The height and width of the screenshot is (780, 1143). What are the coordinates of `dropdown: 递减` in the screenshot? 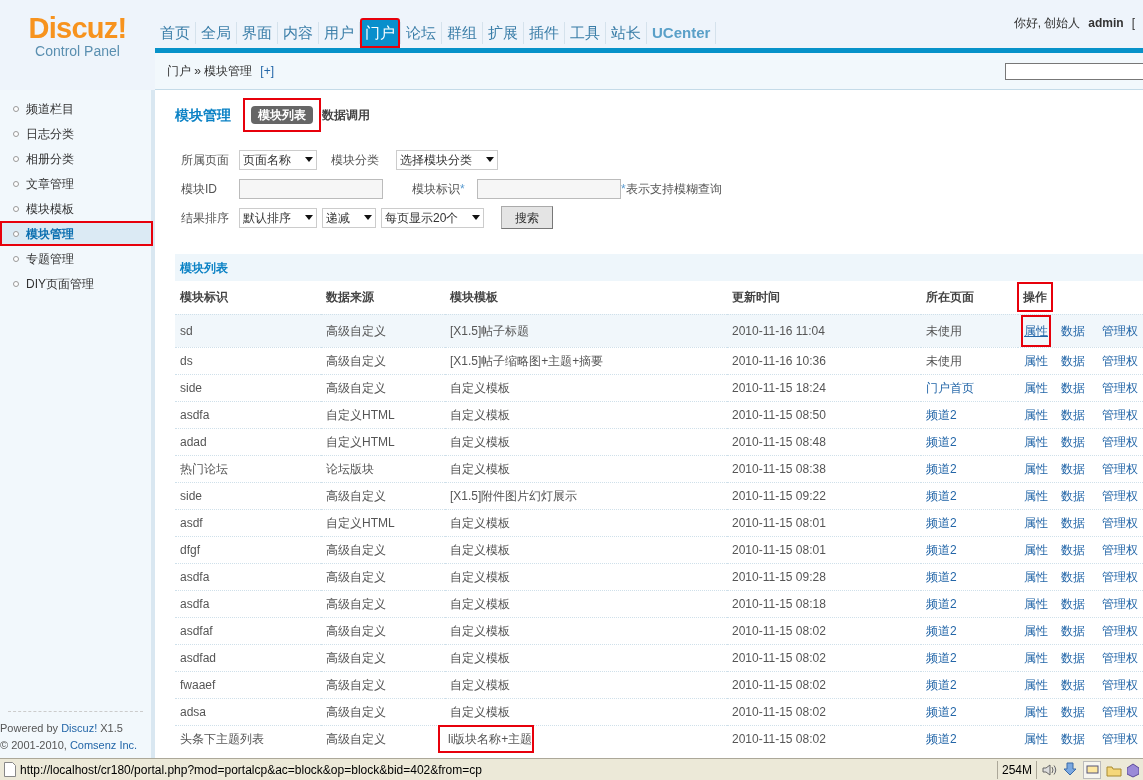 It's located at (349, 217).